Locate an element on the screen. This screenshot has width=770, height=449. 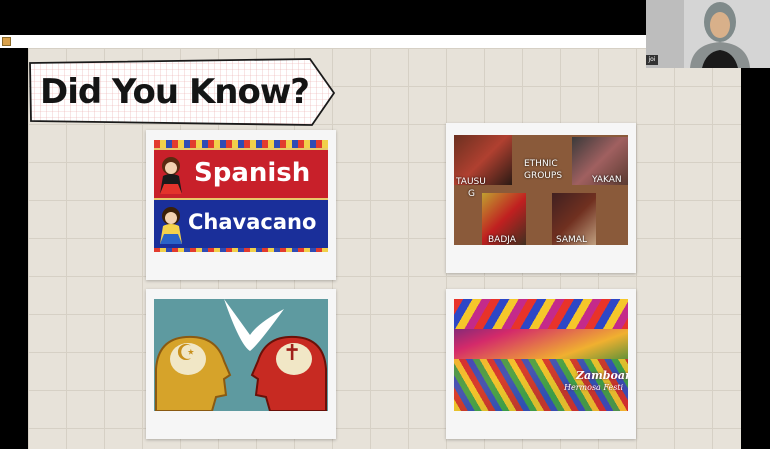
pattern-strip-bottom is located at coordinates (241, 250).